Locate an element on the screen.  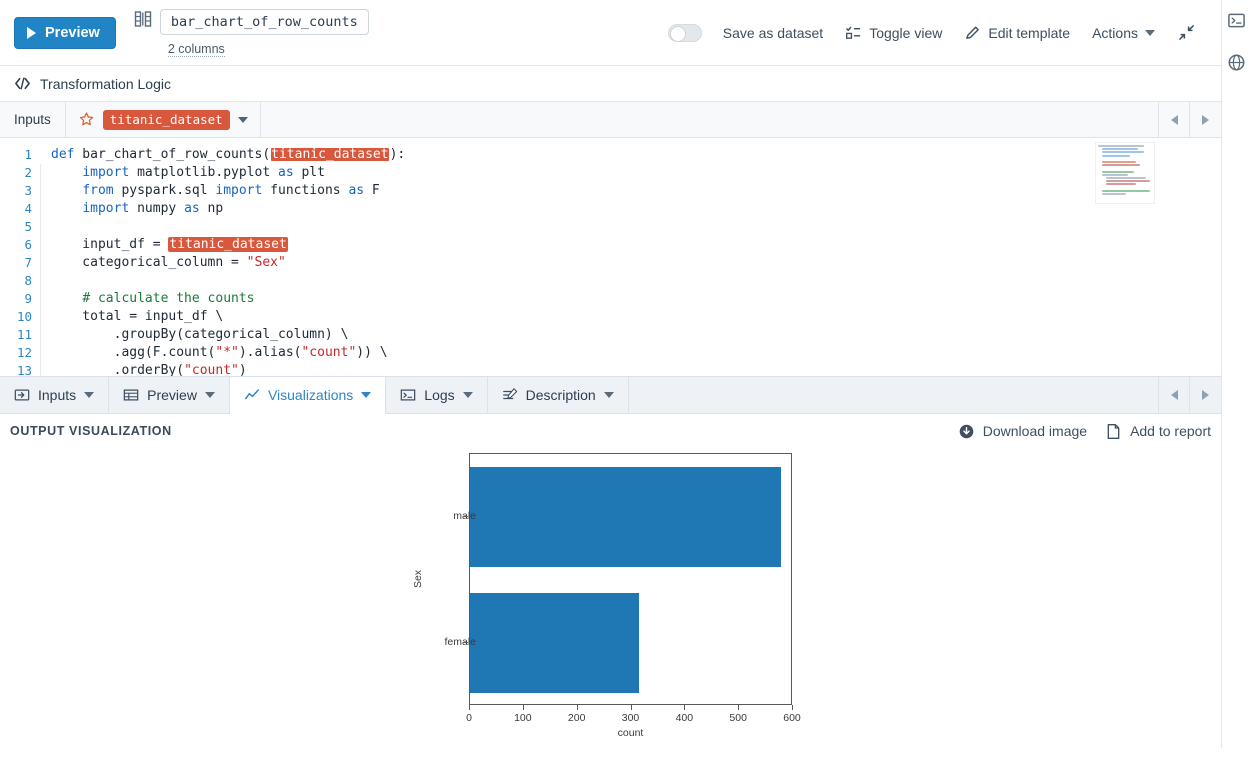
line-number: 5 is located at coordinates (28, 226).